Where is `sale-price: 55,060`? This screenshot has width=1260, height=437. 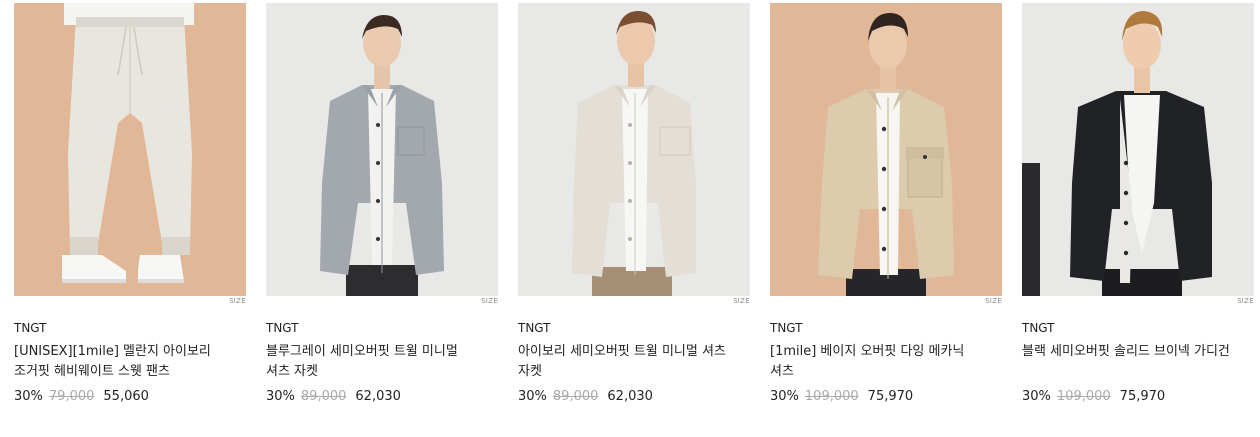 sale-price: 55,060 is located at coordinates (126, 396).